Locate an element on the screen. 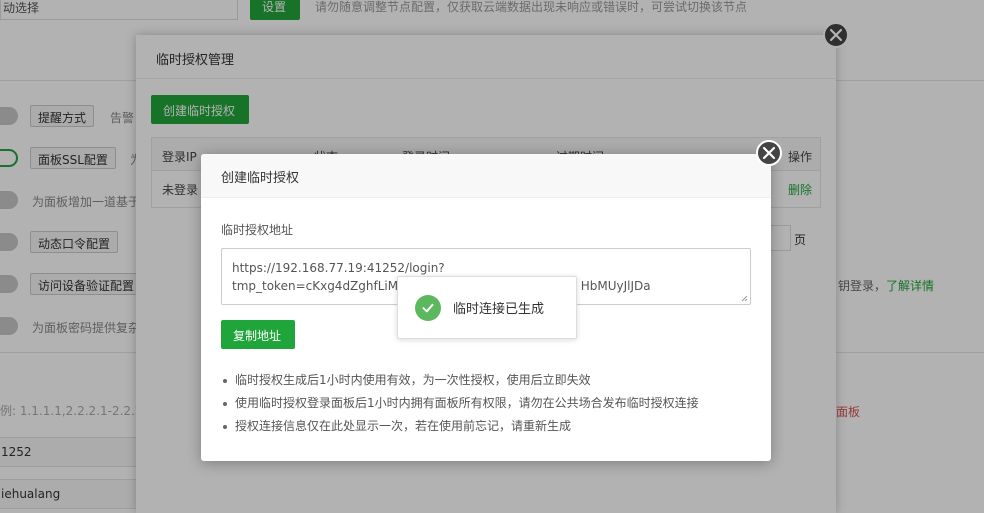 The width and height of the screenshot is (984, 513). resize-handle-icon is located at coordinates (744, 298).